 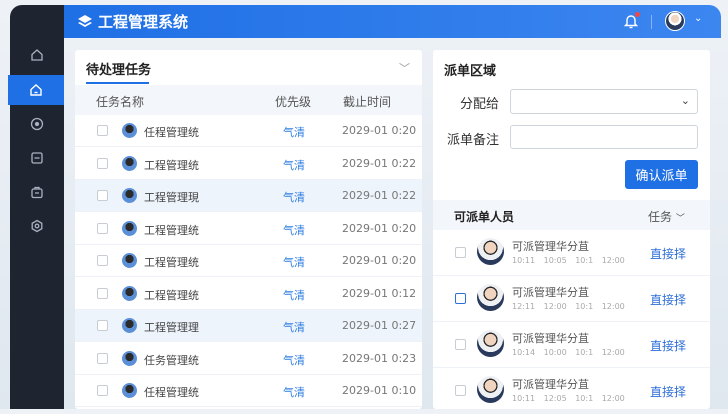 I want to click on section-title: 可派单人员, so click(x=484, y=217).